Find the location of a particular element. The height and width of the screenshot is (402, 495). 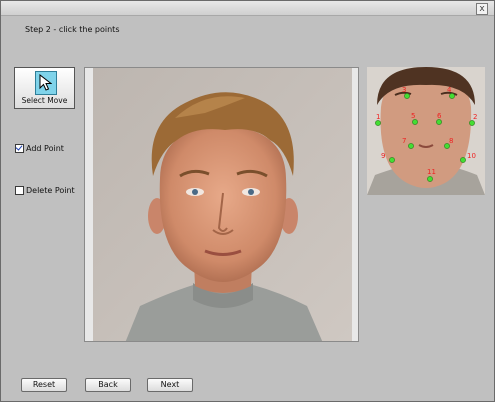

landmark-label-5: 5 is located at coordinates (413, 116).